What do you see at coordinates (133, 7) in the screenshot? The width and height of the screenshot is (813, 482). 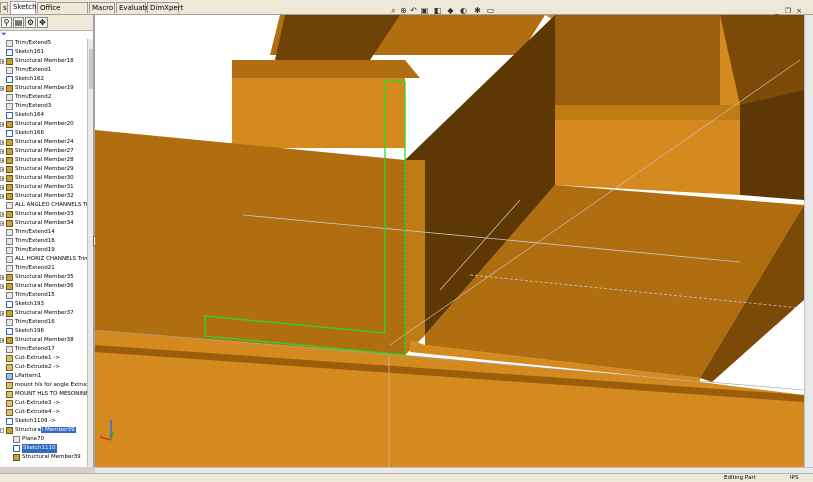 I see `tab-evaluate: Evaluate` at bounding box center [133, 7].